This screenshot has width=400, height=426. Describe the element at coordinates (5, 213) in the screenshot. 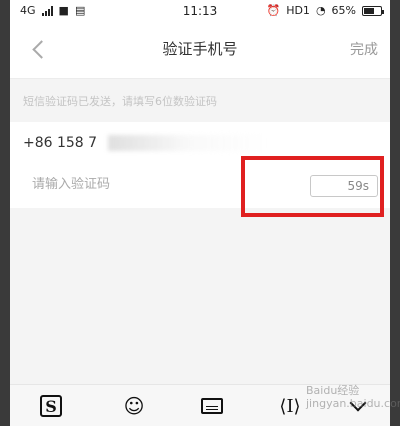

I see `device-bezel-left` at that location.